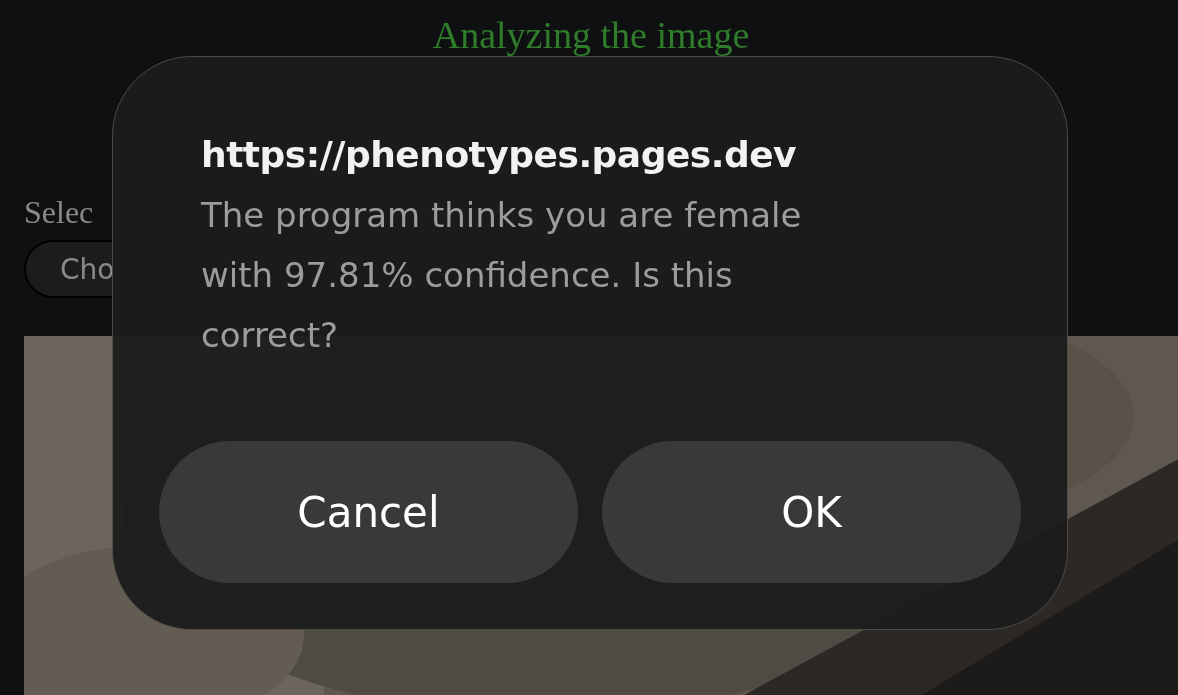 This screenshot has width=1178, height=695. What do you see at coordinates (591, 35) in the screenshot?
I see `status-heading: Analyzing the image` at bounding box center [591, 35].